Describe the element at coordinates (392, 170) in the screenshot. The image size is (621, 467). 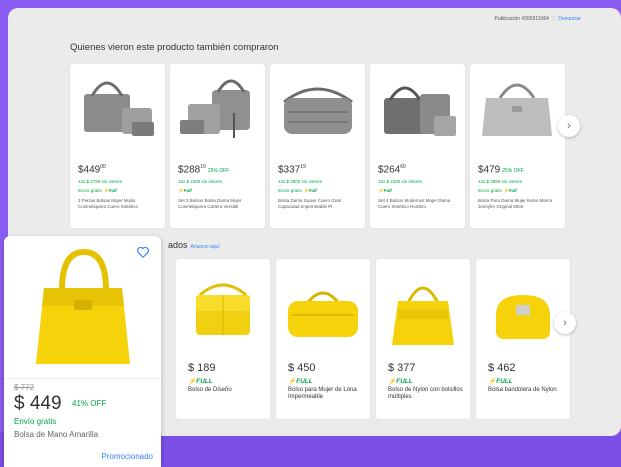
I see `product-price: $26460` at that location.